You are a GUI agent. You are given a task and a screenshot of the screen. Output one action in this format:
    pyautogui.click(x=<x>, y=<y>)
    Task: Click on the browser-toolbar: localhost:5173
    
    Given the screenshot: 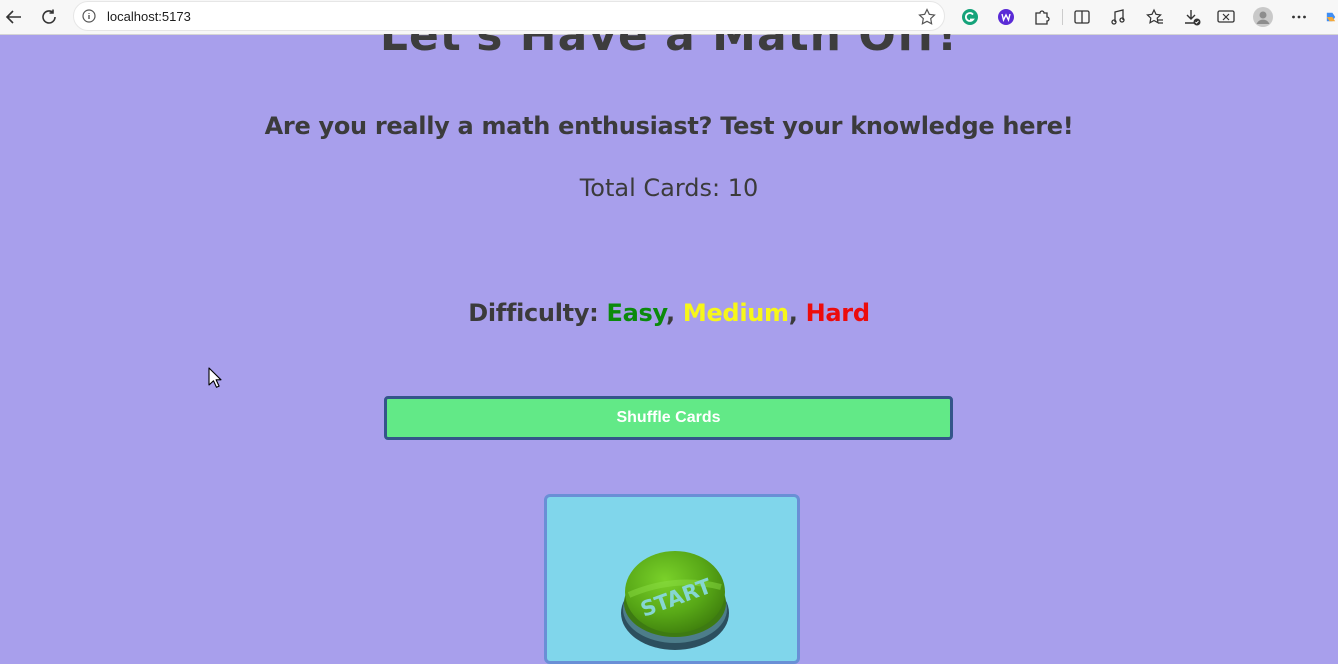 What is the action you would take?
    pyautogui.click(x=669, y=17)
    